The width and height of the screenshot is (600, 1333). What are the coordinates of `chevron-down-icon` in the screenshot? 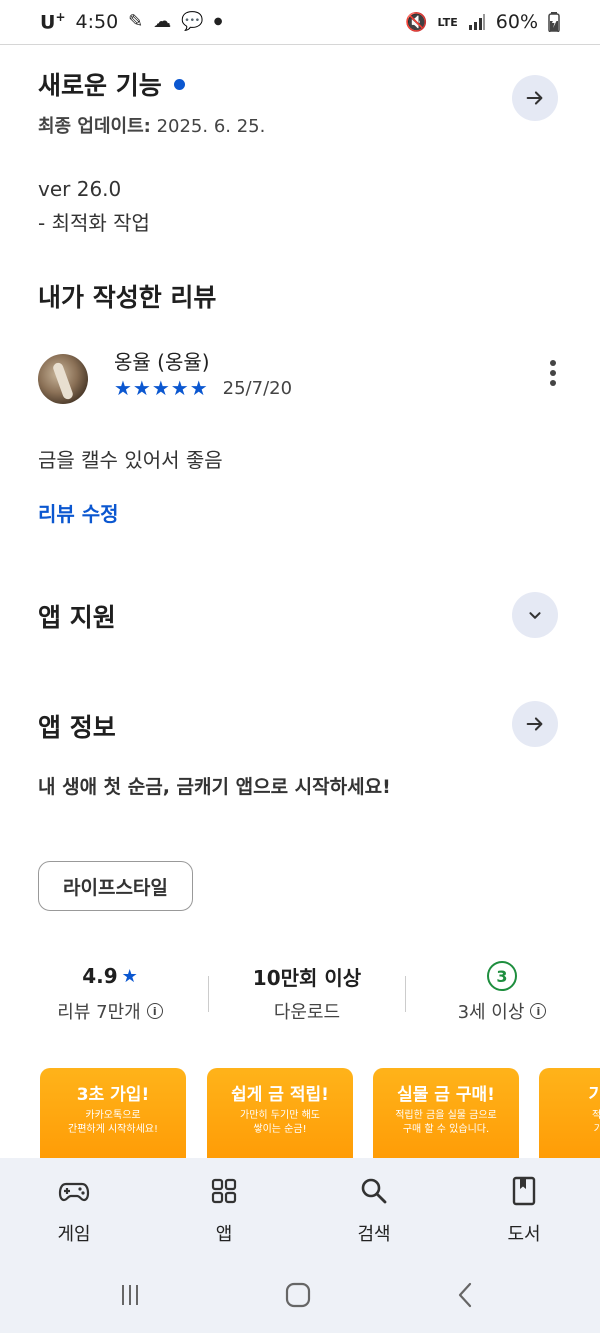 It's located at (535, 615).